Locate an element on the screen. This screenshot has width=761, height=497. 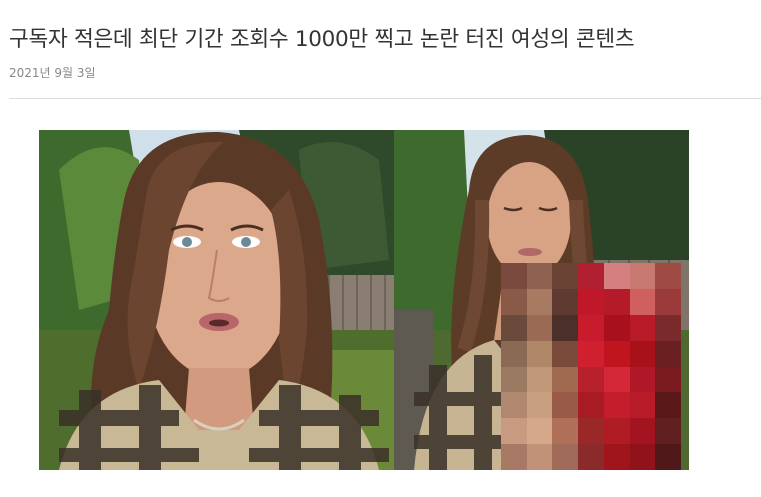
pixelated-censor-mosaic is located at coordinates (591, 366).